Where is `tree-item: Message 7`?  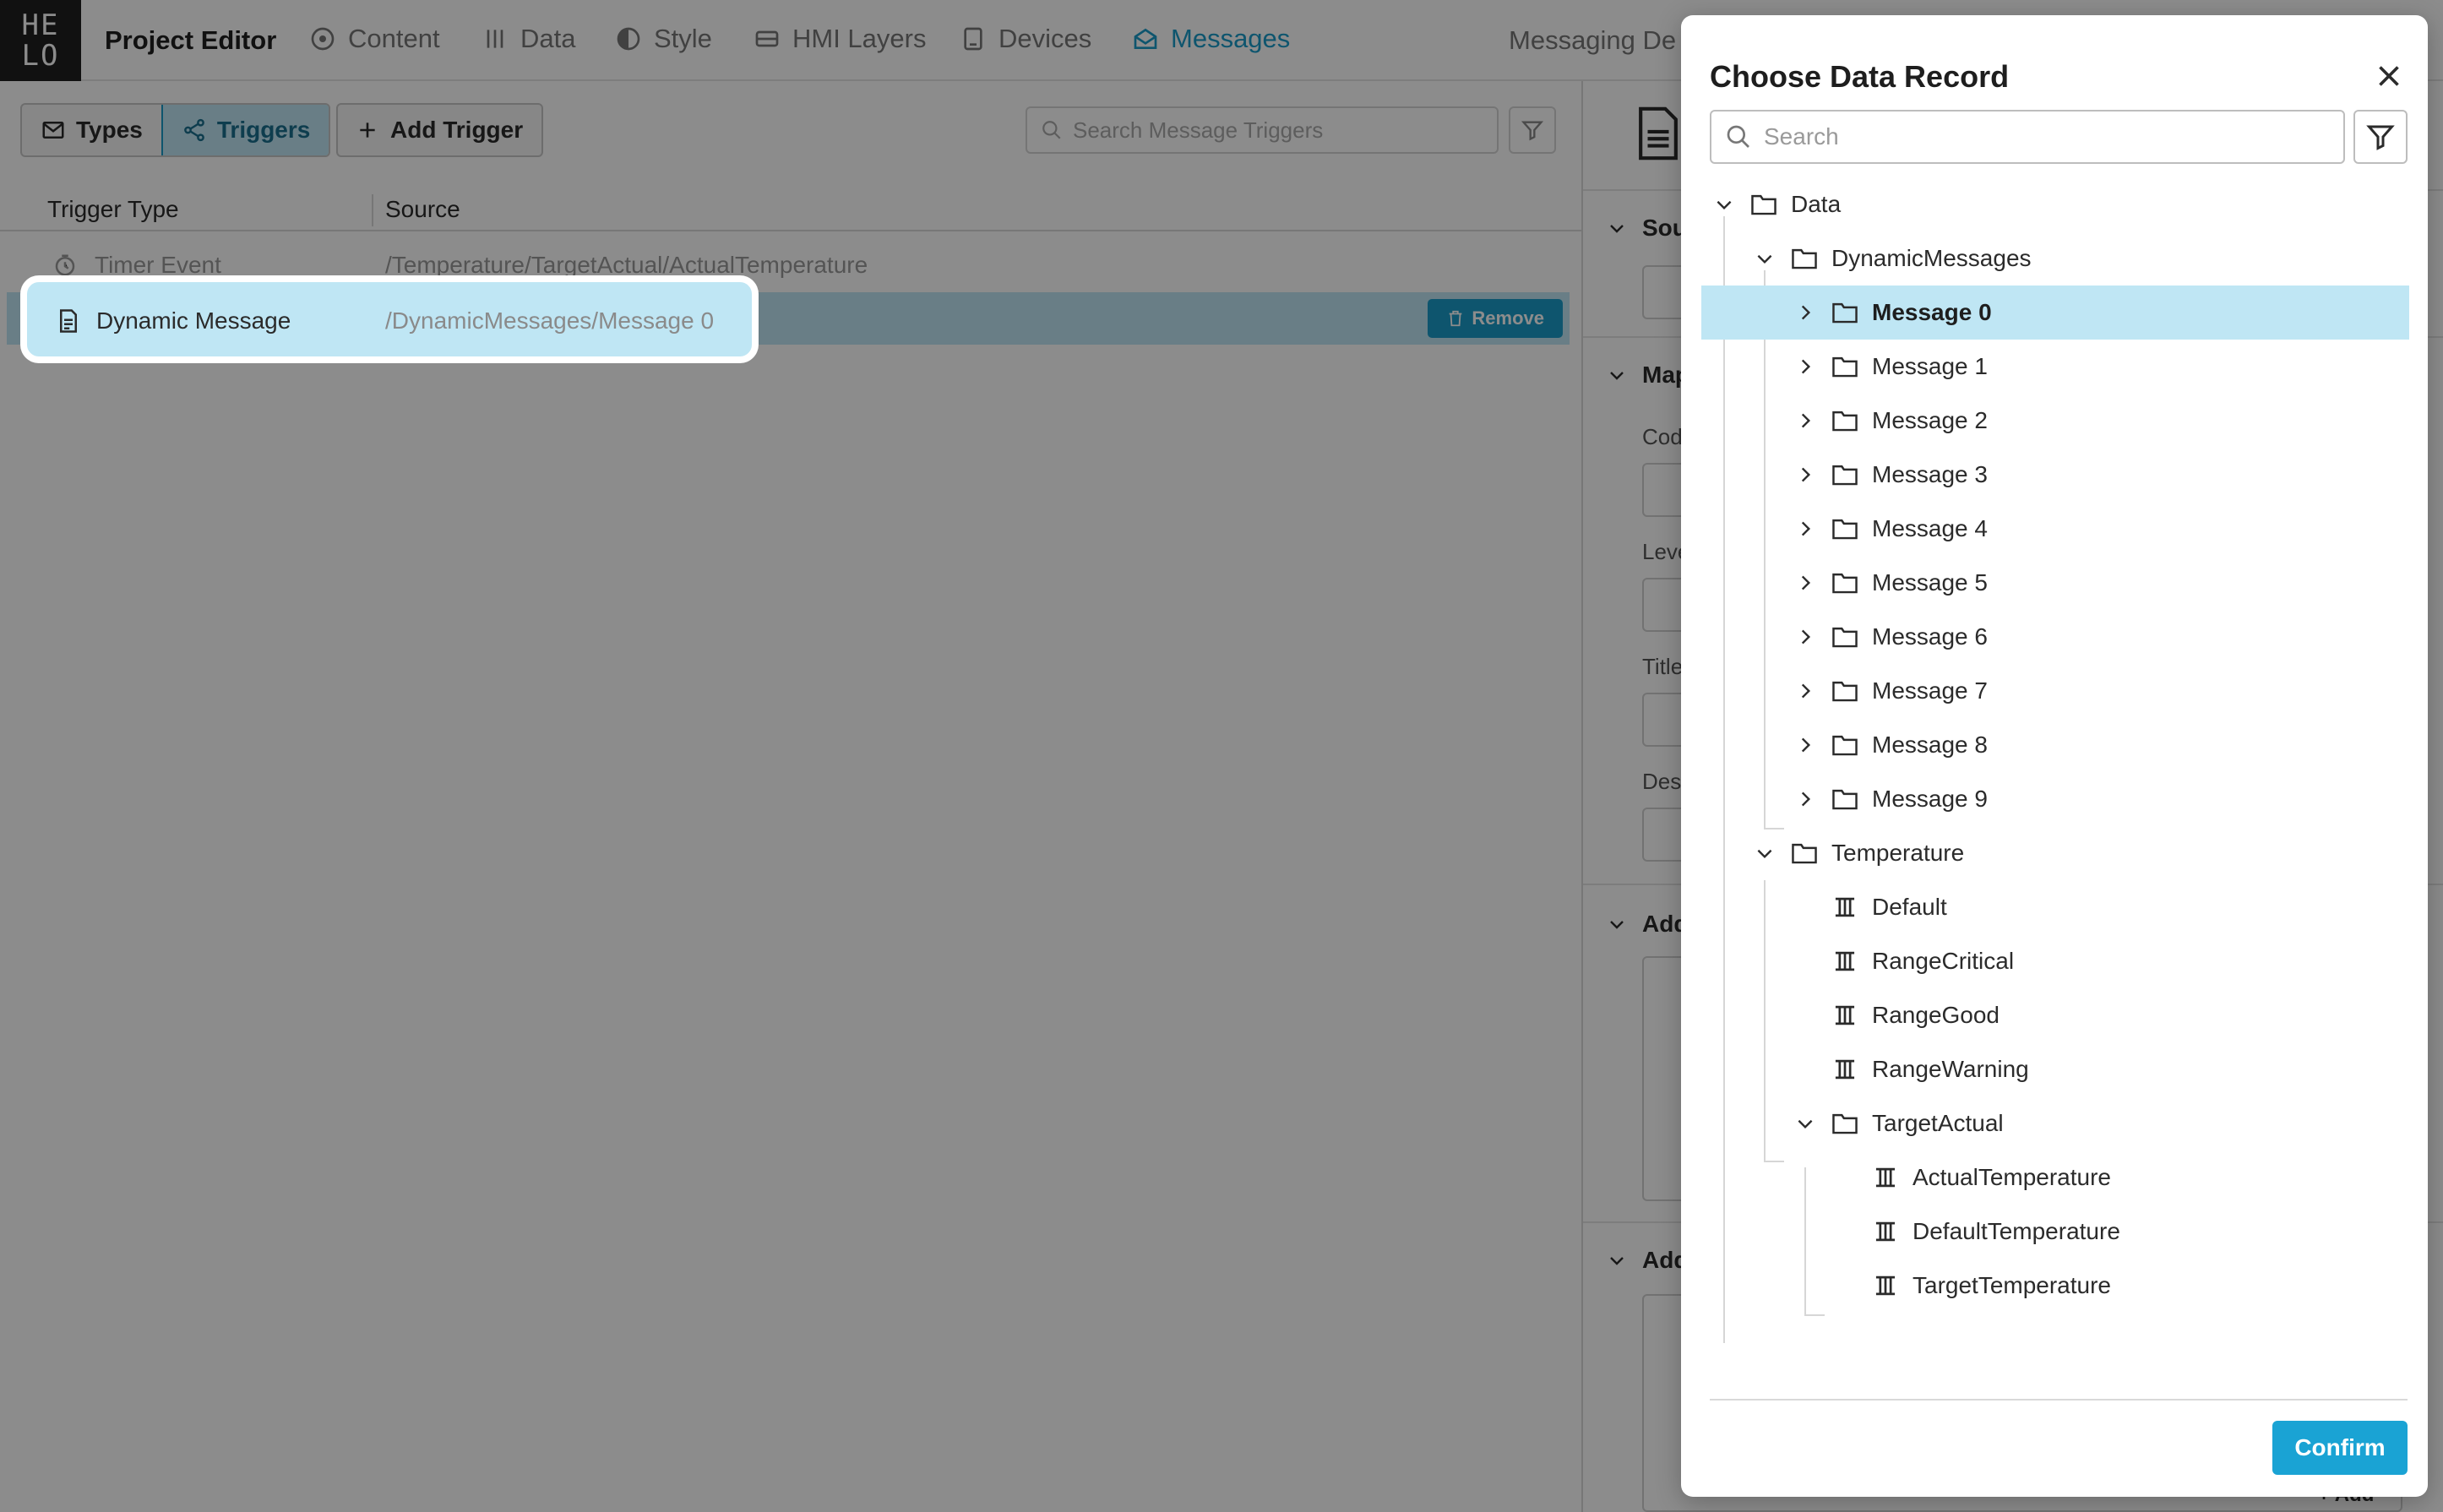 tree-item: Message 7 is located at coordinates (2055, 691).